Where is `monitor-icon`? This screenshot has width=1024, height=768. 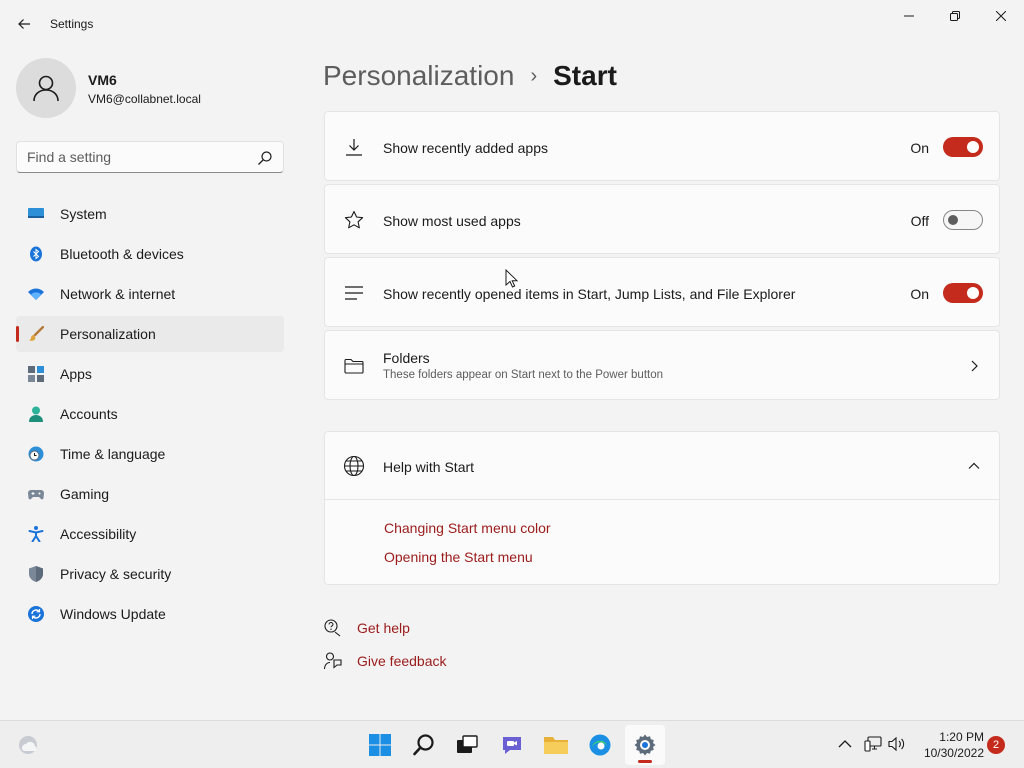
monitor-icon is located at coordinates (36, 214).